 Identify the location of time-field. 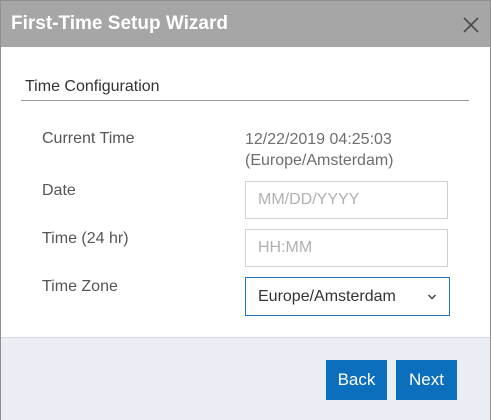
(346, 248).